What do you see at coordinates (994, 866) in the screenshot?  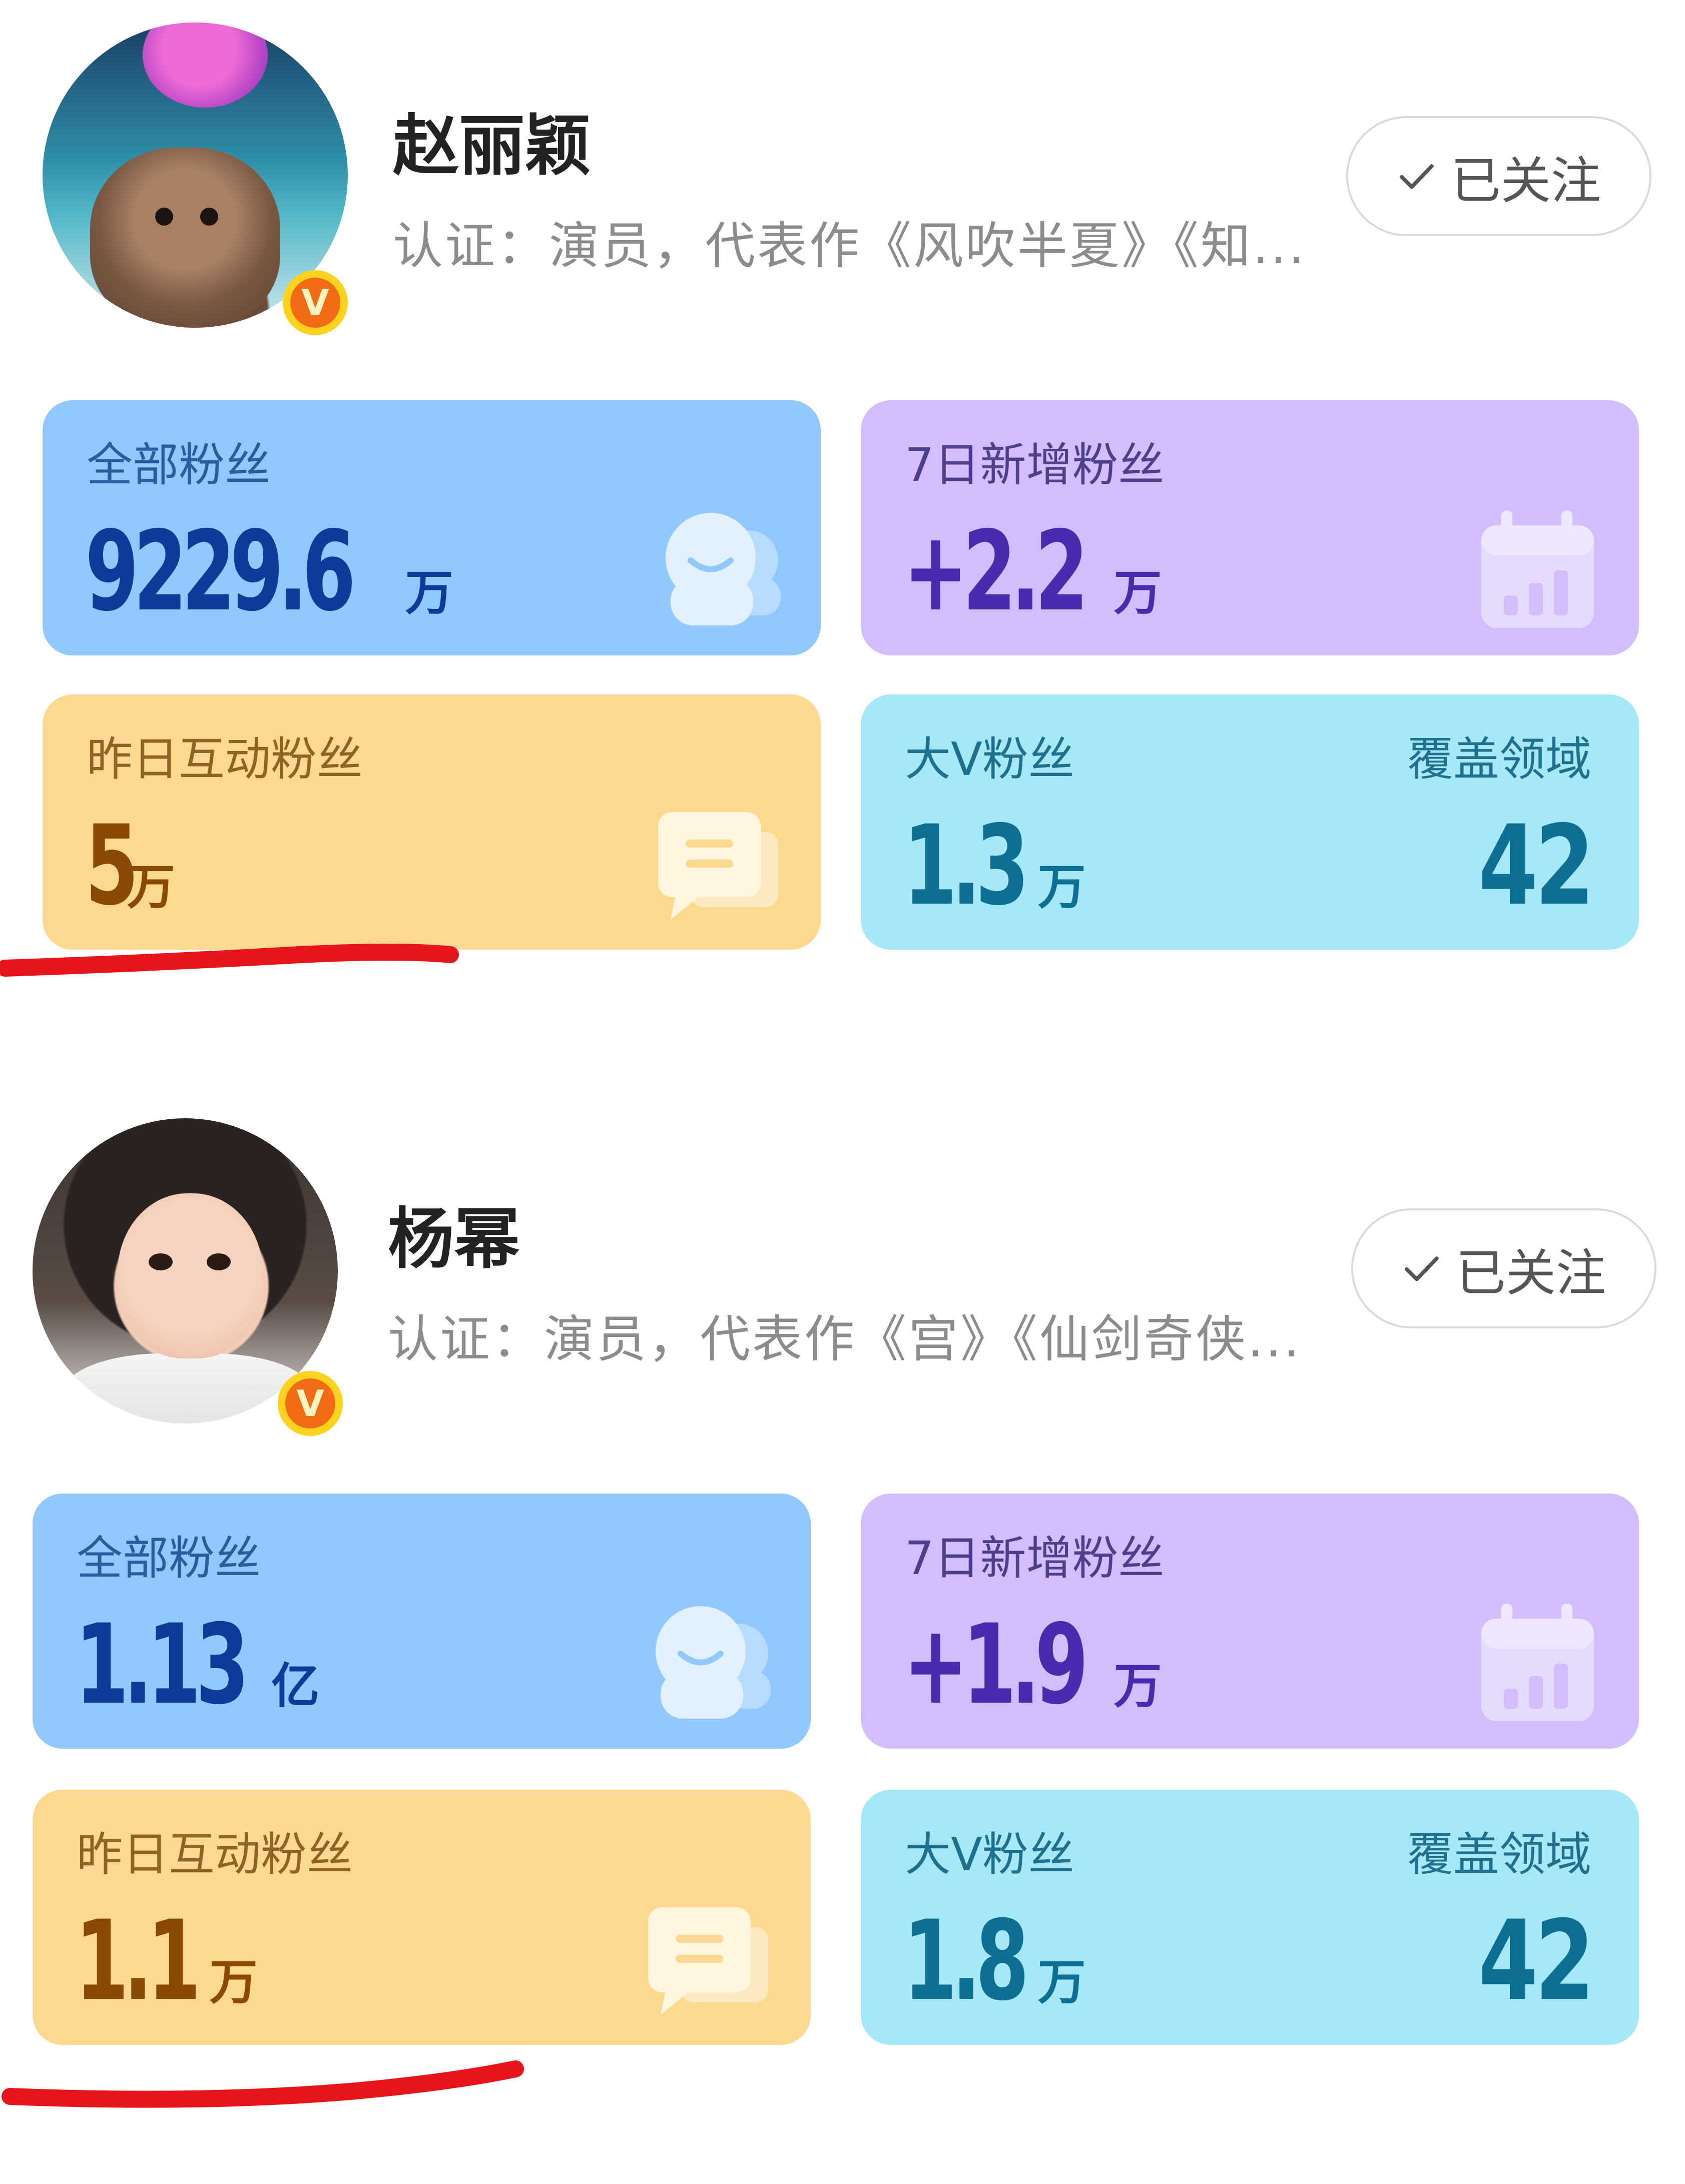 I see `card-value: 1.3 万` at bounding box center [994, 866].